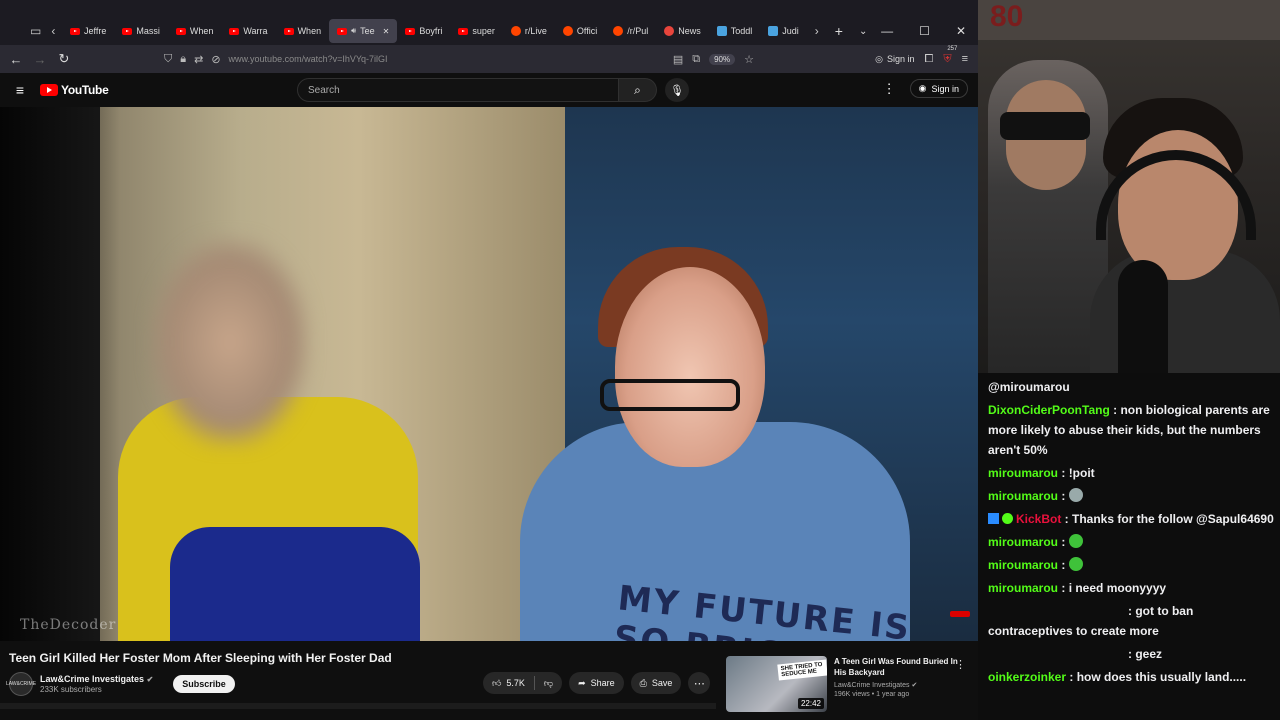 This screenshot has width=1280, height=720. Describe the element at coordinates (596, 683) in the screenshot. I see `share-button: ➦ Share` at that location.